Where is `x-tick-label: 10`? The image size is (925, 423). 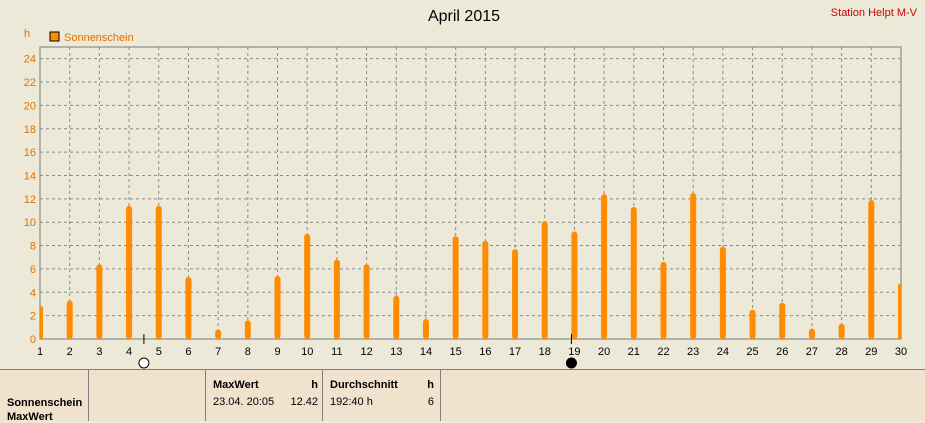 x-tick-label: 10 is located at coordinates (307, 352).